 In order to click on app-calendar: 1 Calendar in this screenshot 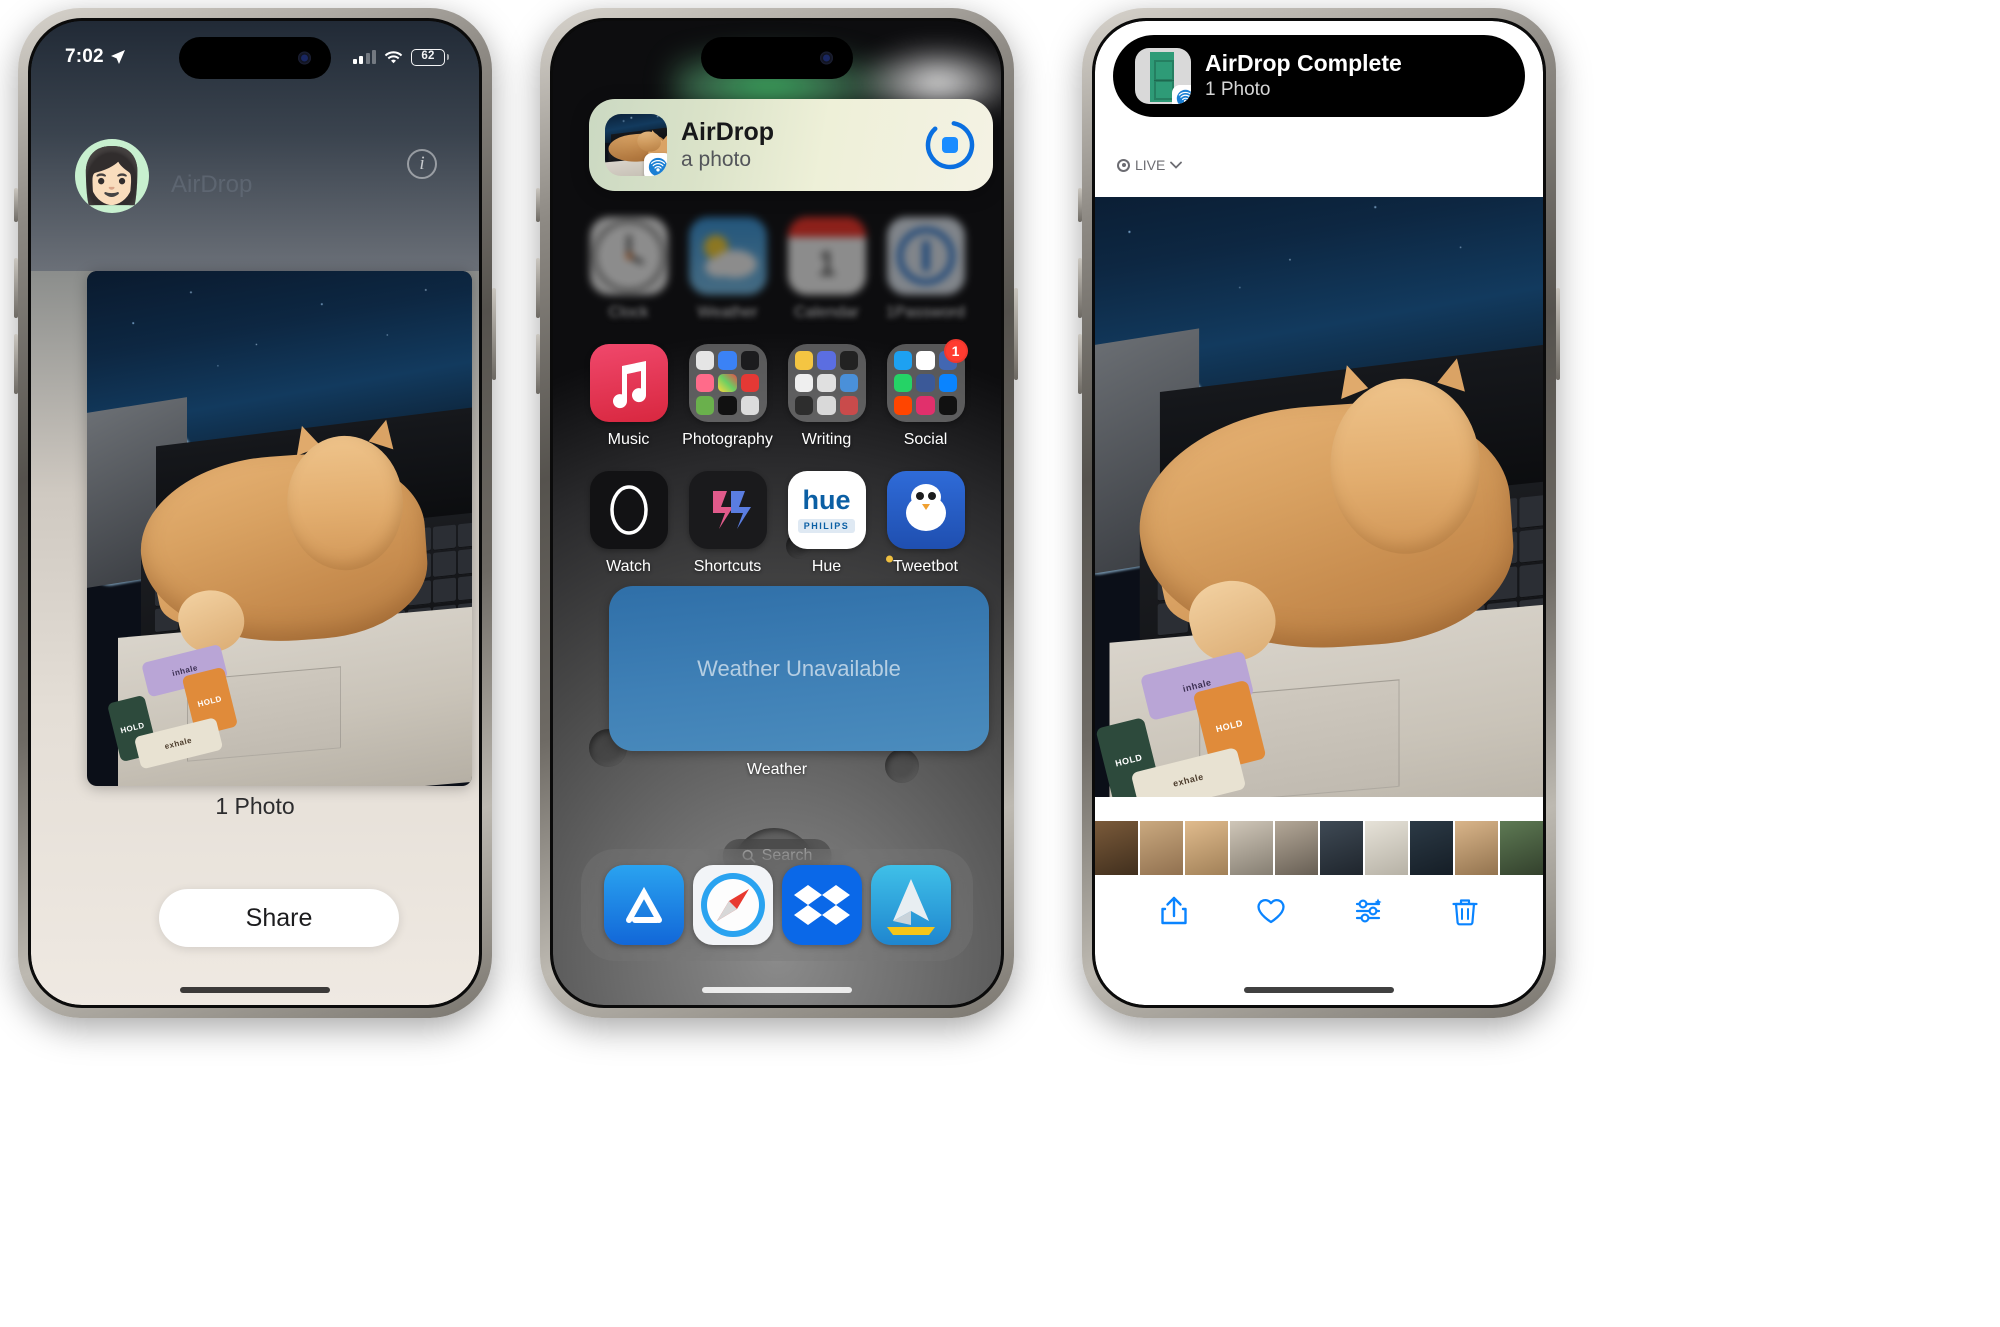, I will do `click(827, 269)`.